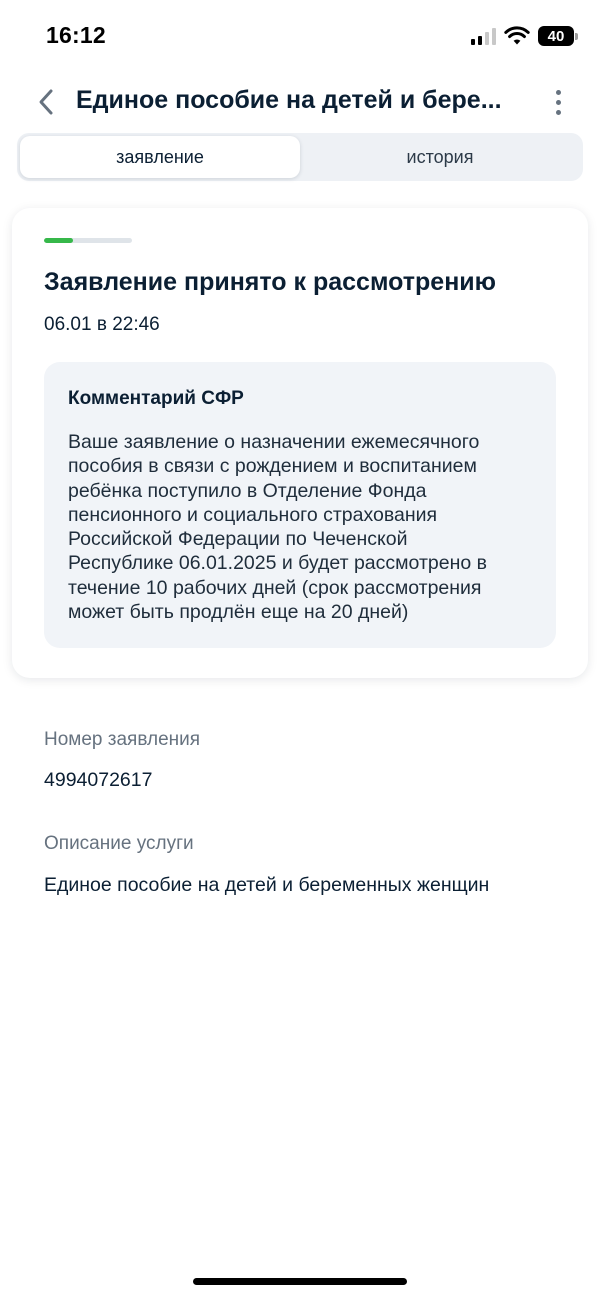 This screenshot has height=1297, width=600. I want to click on comment-line: ребёнка поступило в Отделение Фонда, so click(247, 490).